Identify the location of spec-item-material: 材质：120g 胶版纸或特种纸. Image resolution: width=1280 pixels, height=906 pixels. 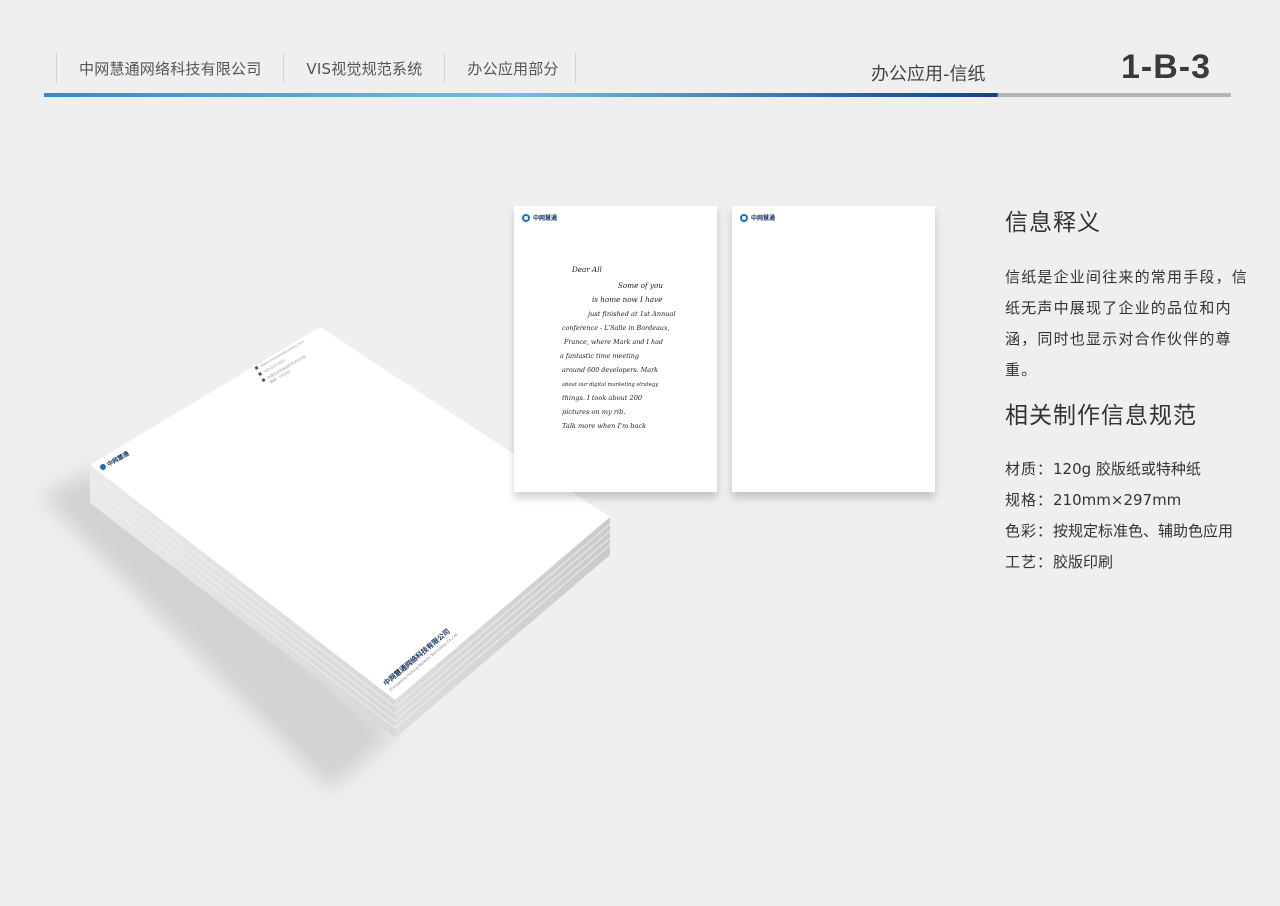
(1119, 469).